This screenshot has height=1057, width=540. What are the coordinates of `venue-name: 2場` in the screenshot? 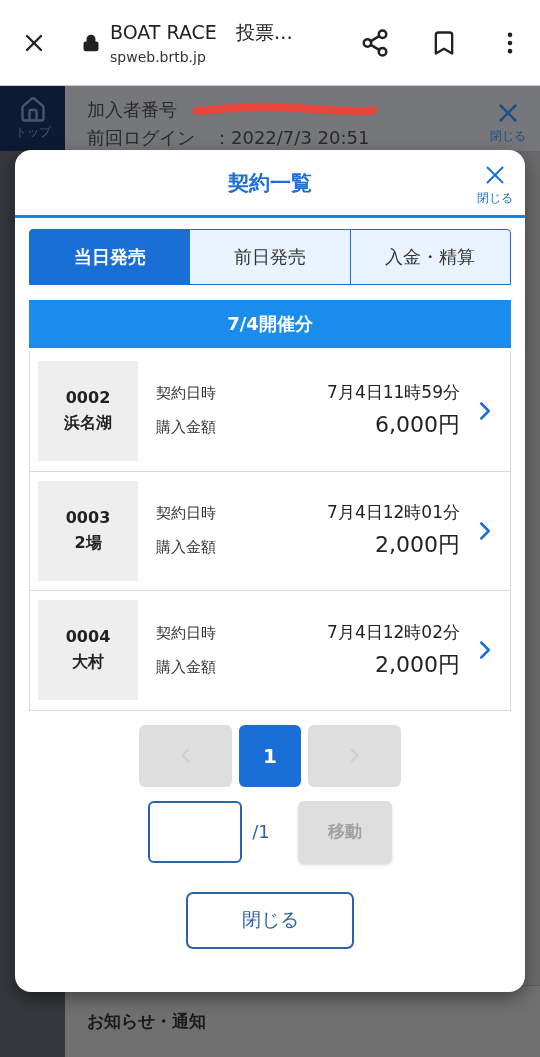 It's located at (88, 543).